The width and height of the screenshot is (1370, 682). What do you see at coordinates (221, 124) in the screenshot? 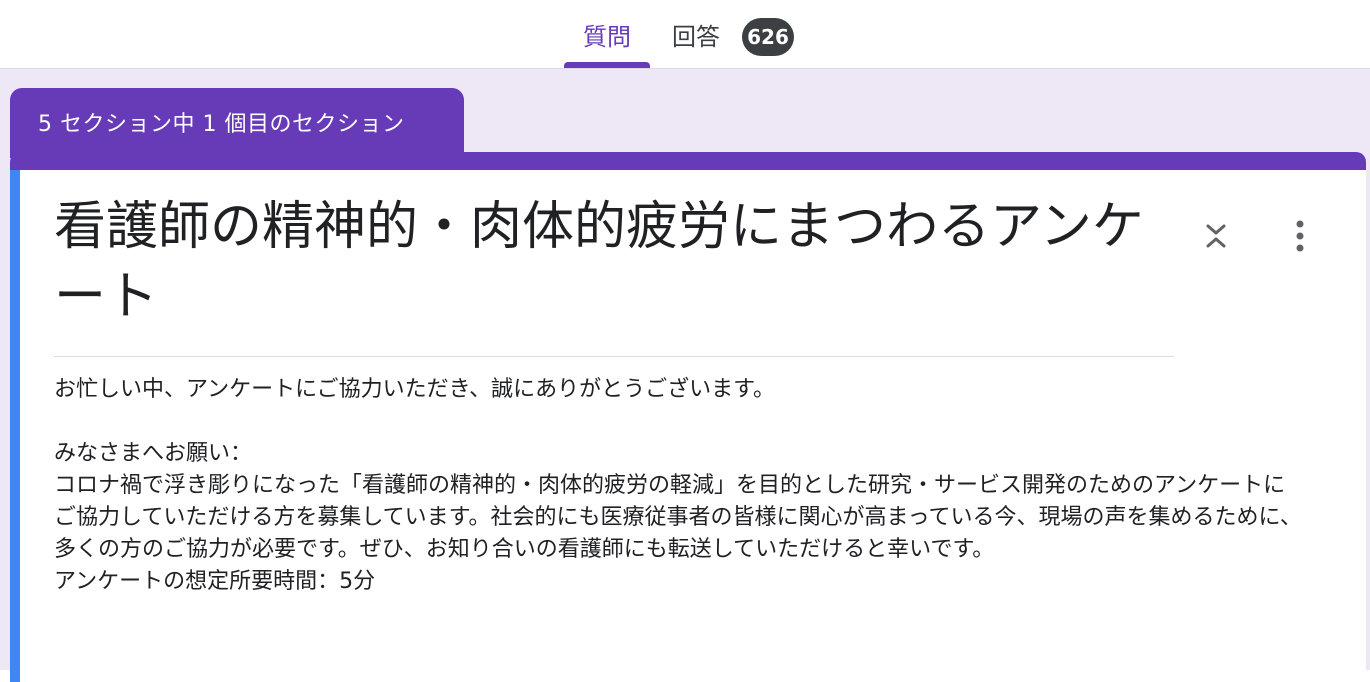
I see `section-label: 5 セクション中 1 個目のセクション` at bounding box center [221, 124].